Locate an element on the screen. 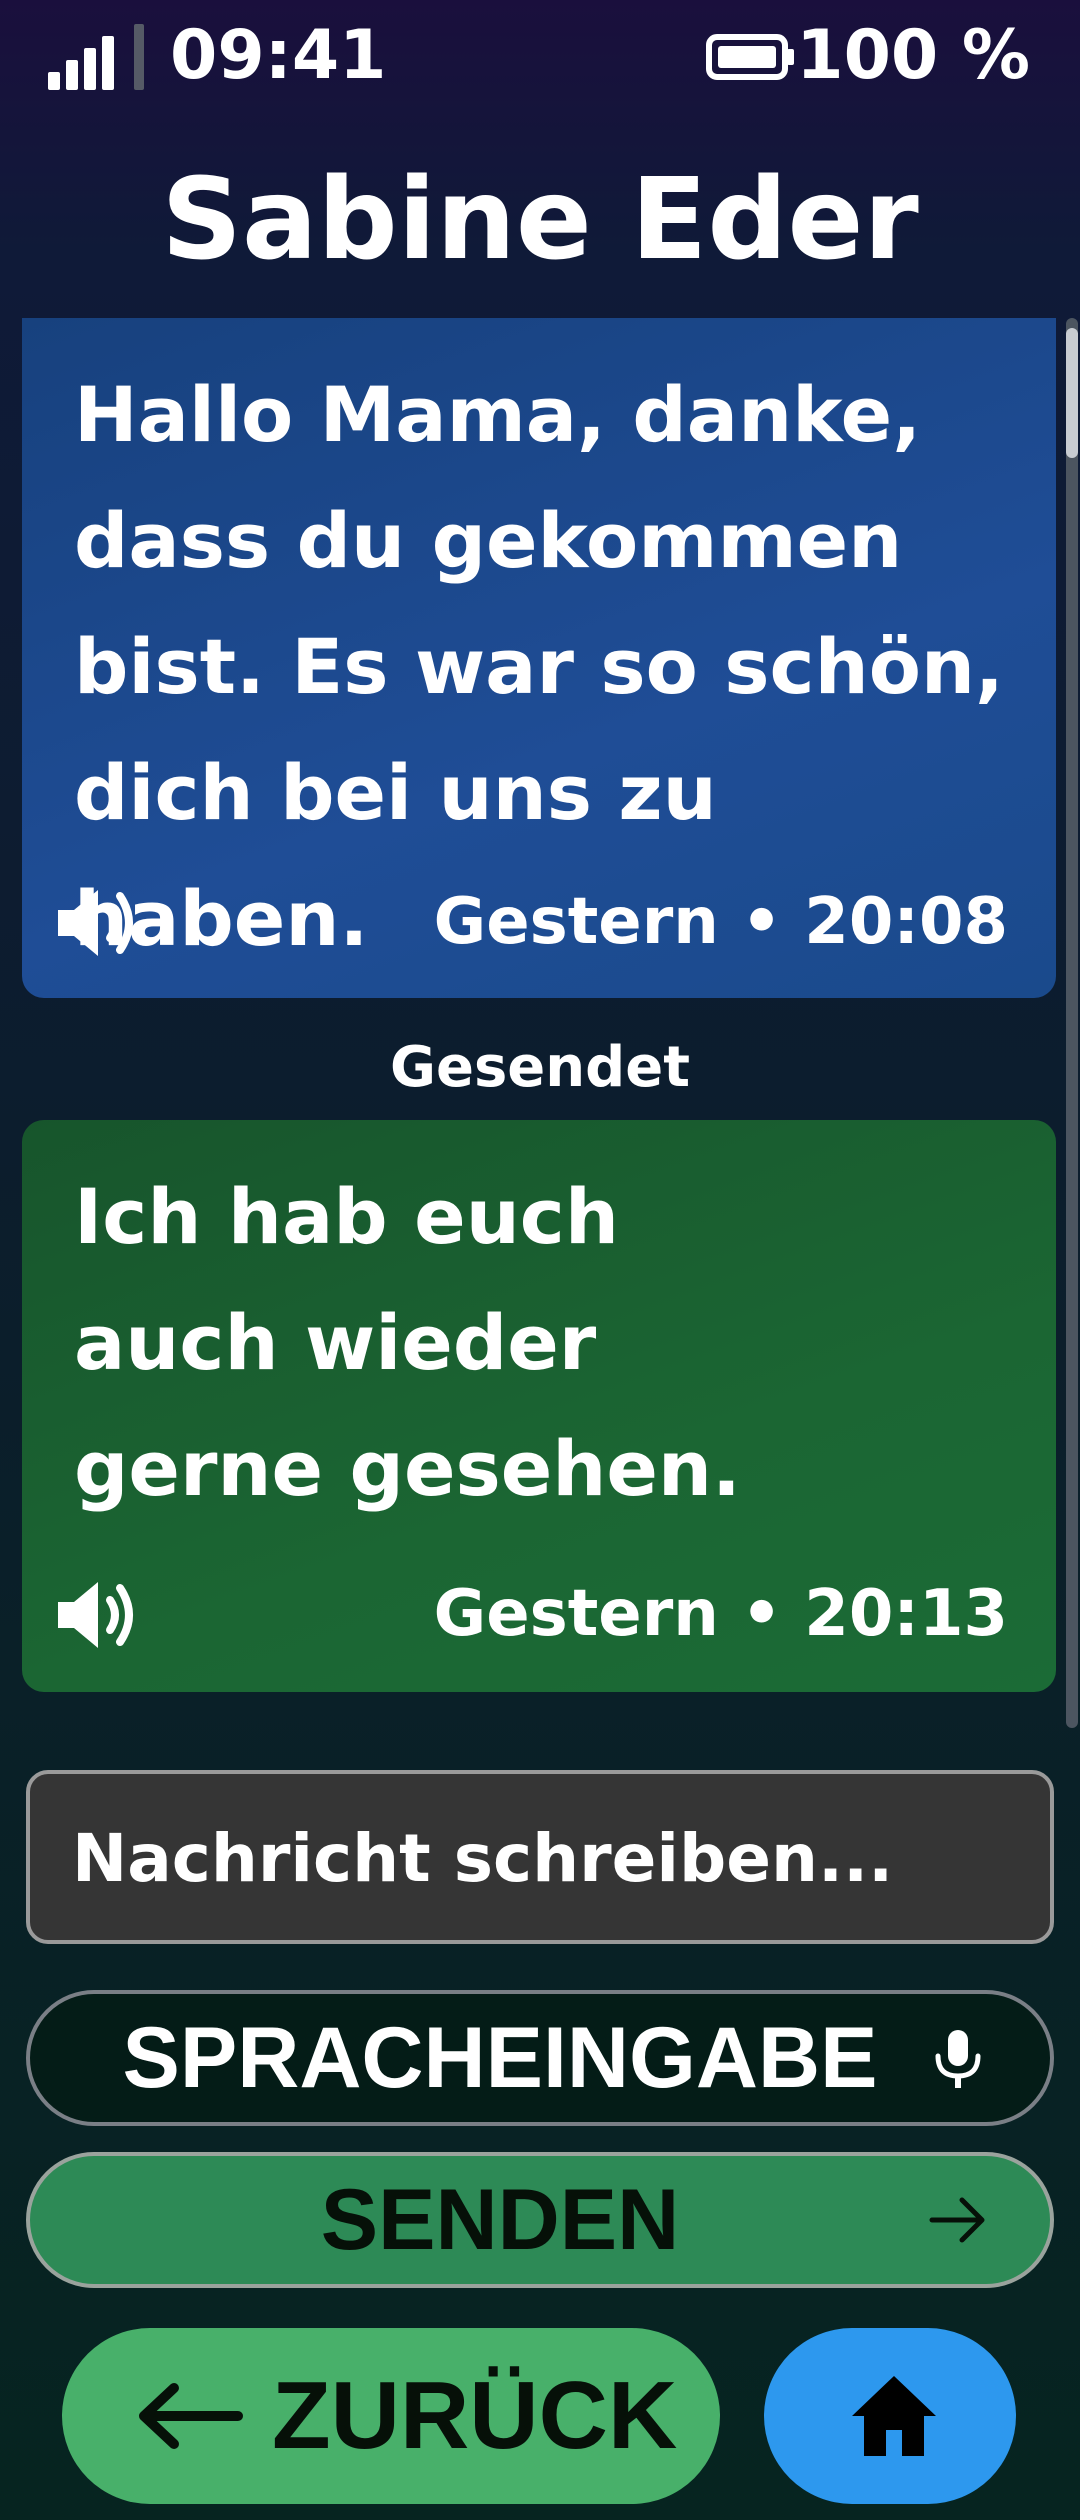  sent-status-label: Gesendet is located at coordinates (540, 1067).